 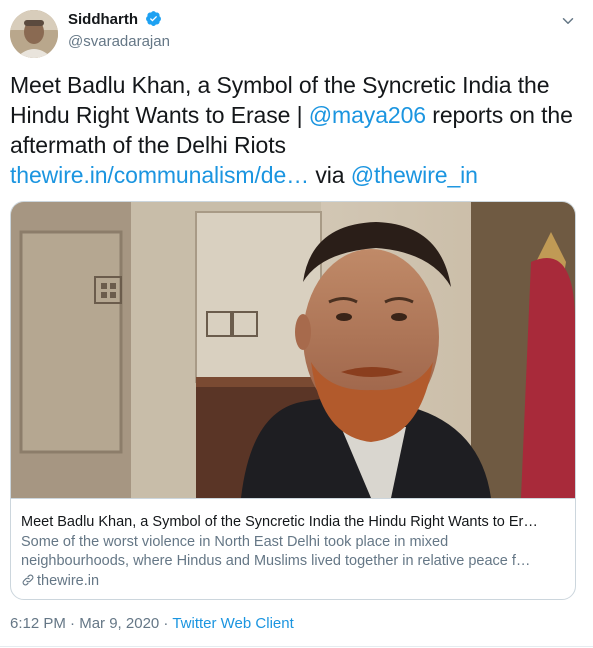 What do you see at coordinates (28, 580) in the screenshot?
I see `link-icon` at bounding box center [28, 580].